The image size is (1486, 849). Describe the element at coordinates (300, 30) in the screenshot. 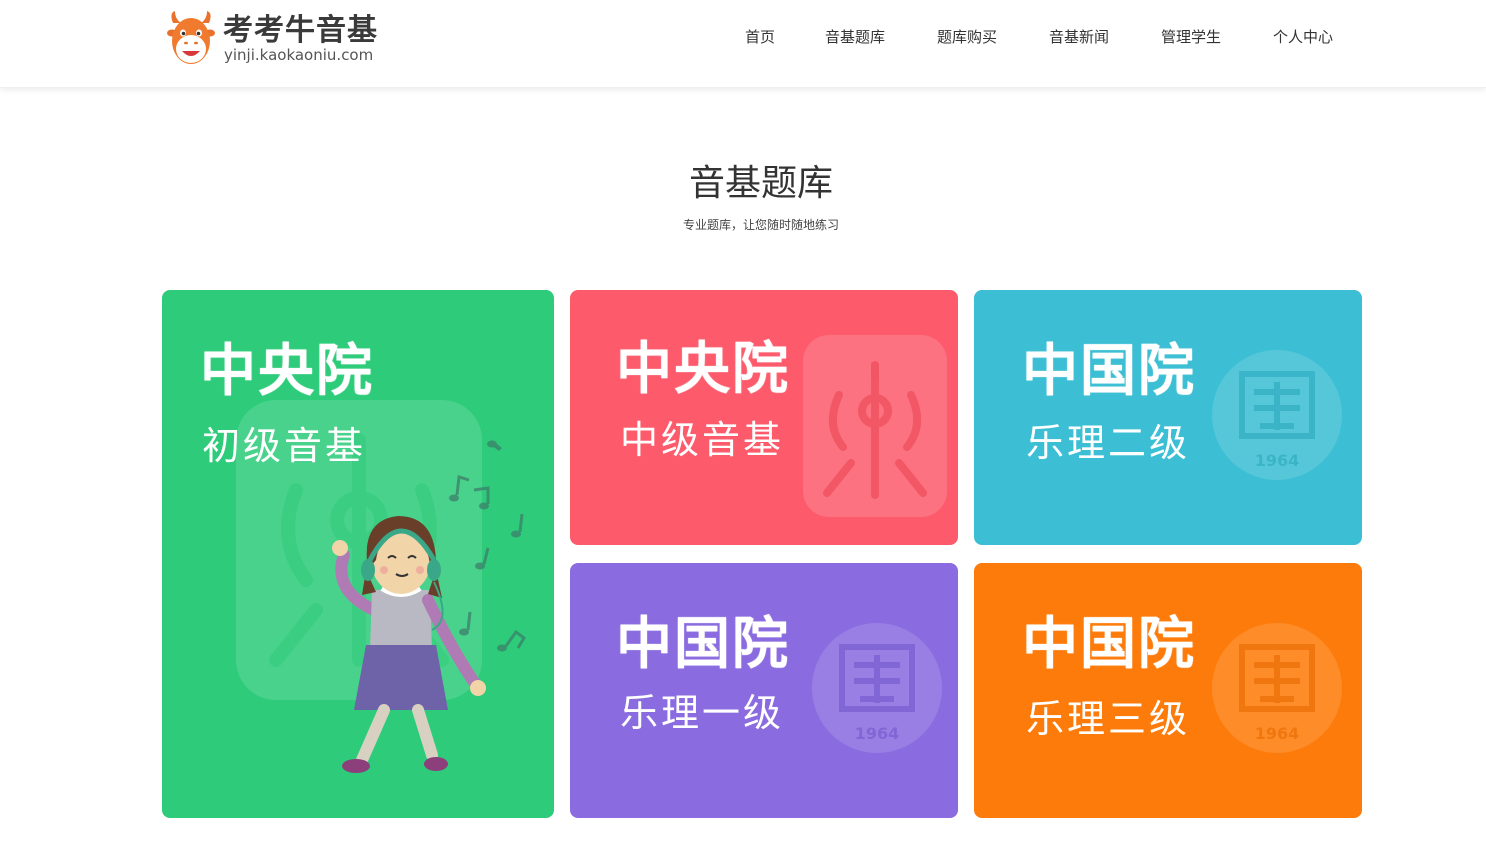

I see `logo-name: 考考牛音基` at that location.